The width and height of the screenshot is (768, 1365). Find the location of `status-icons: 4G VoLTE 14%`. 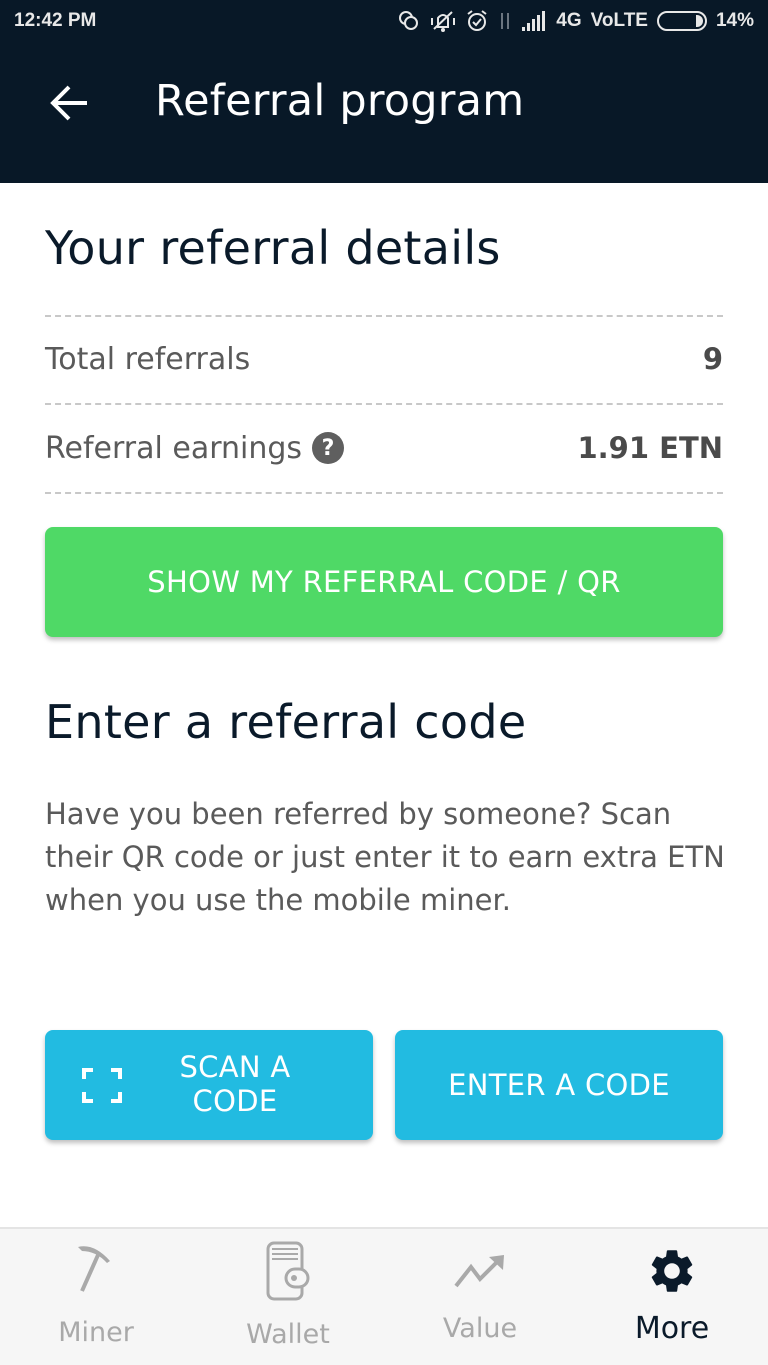

status-icons: 4G VoLTE 14% is located at coordinates (575, 21).